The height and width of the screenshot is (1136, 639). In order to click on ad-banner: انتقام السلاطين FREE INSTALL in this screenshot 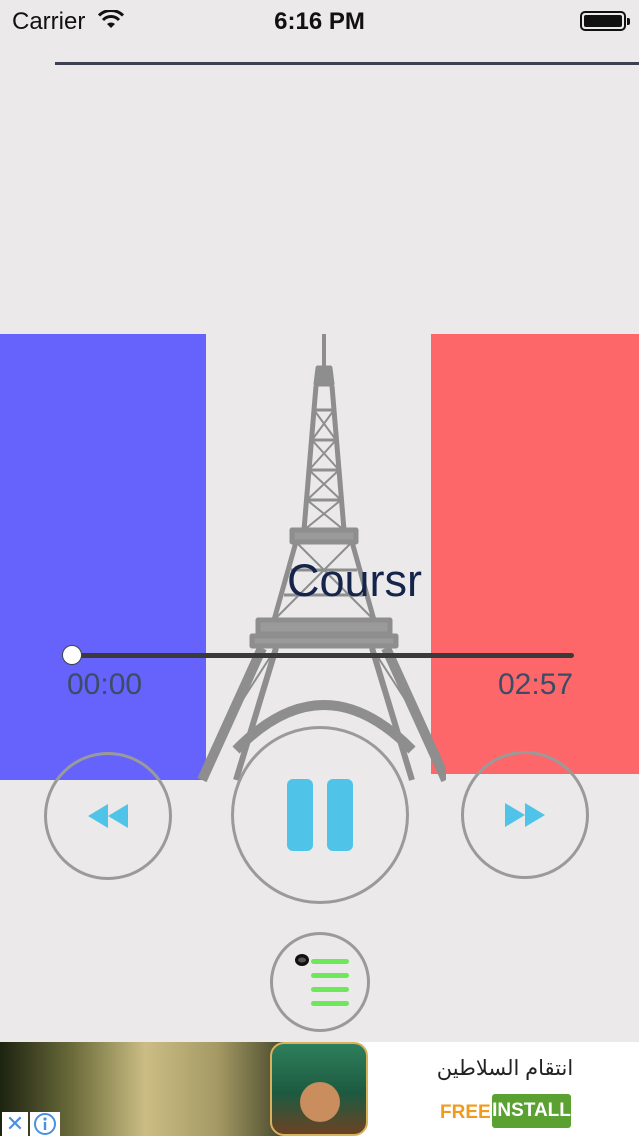, I will do `click(319, 1089)`.